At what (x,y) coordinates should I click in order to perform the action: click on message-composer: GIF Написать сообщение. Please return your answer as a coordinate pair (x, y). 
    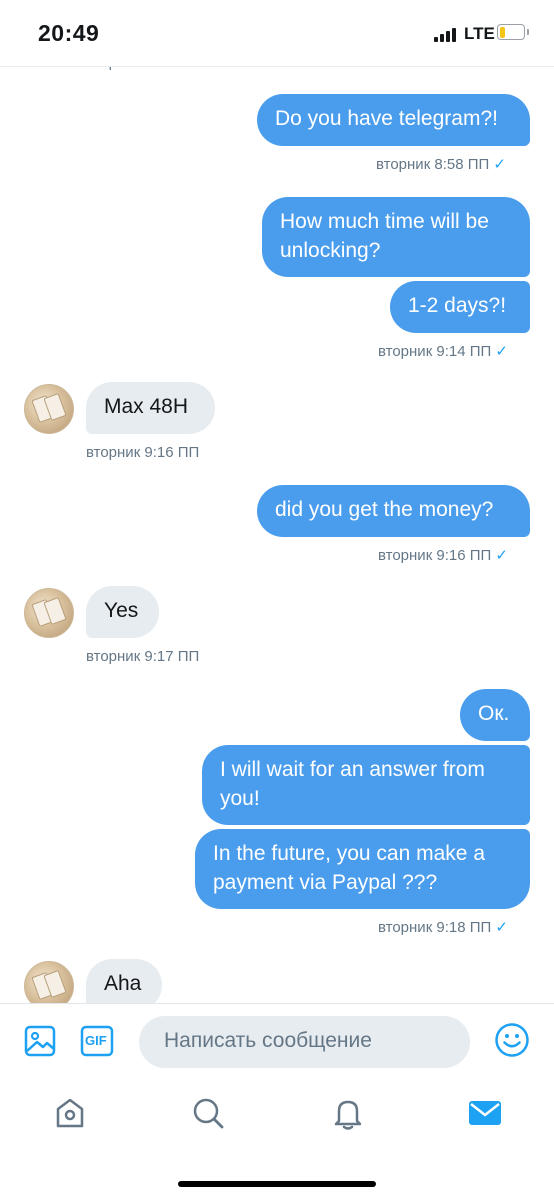
    Looking at the image, I should click on (277, 1043).